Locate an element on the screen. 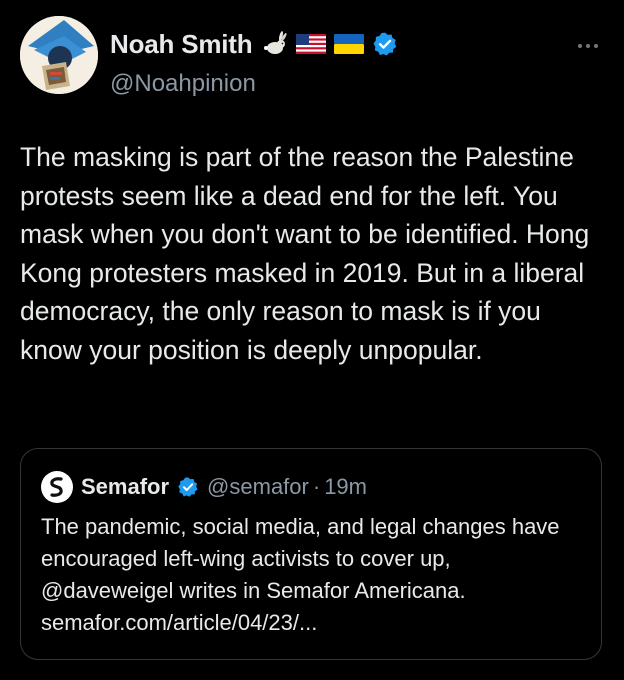  semafor-avatar is located at coordinates (57, 487).